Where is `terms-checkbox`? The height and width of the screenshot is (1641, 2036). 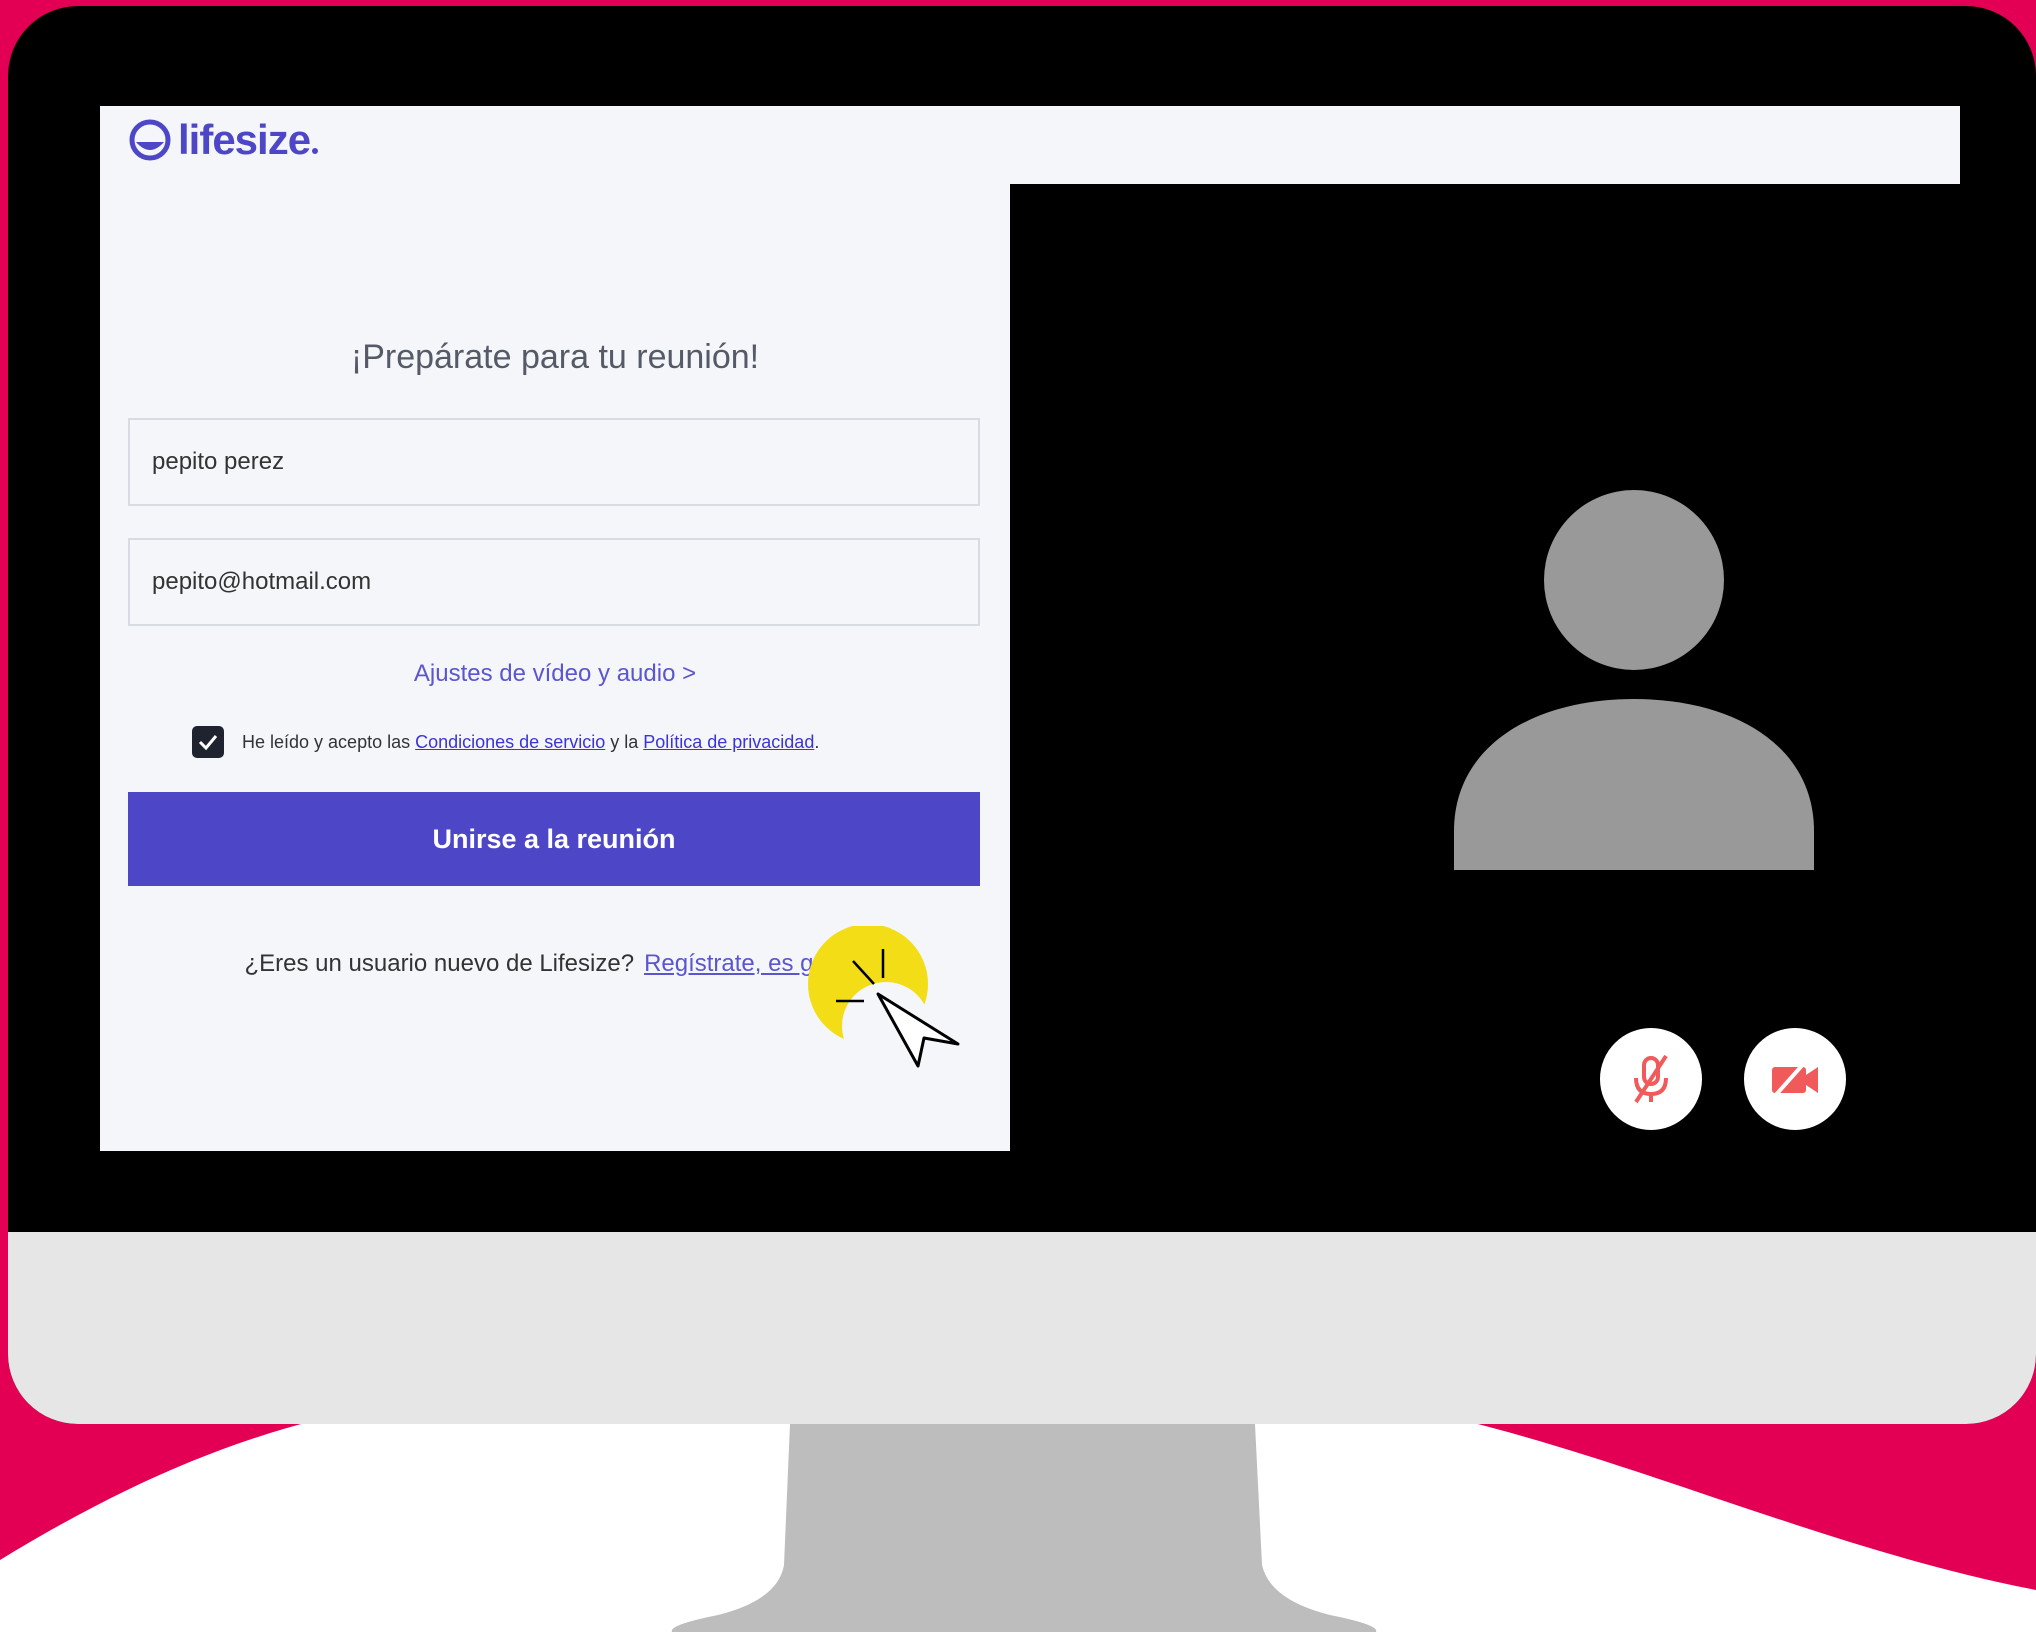 terms-checkbox is located at coordinates (208, 742).